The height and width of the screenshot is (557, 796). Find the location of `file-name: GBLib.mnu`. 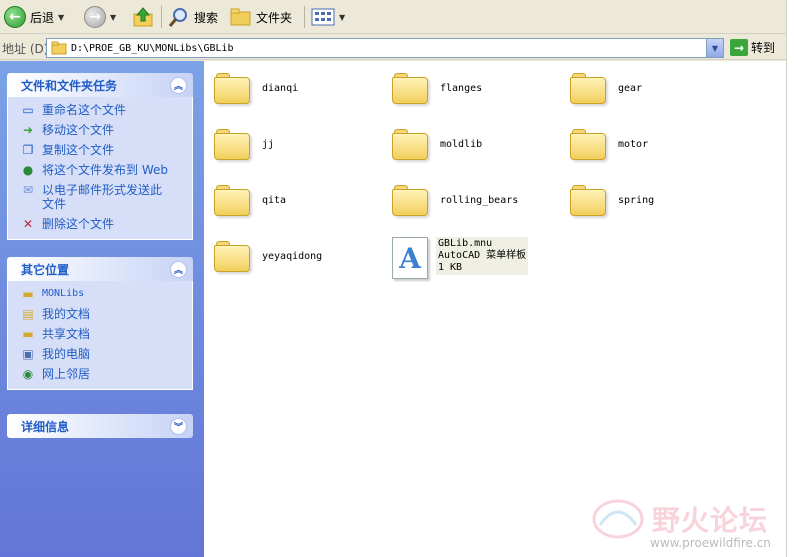

file-name: GBLib.mnu is located at coordinates (465, 243).